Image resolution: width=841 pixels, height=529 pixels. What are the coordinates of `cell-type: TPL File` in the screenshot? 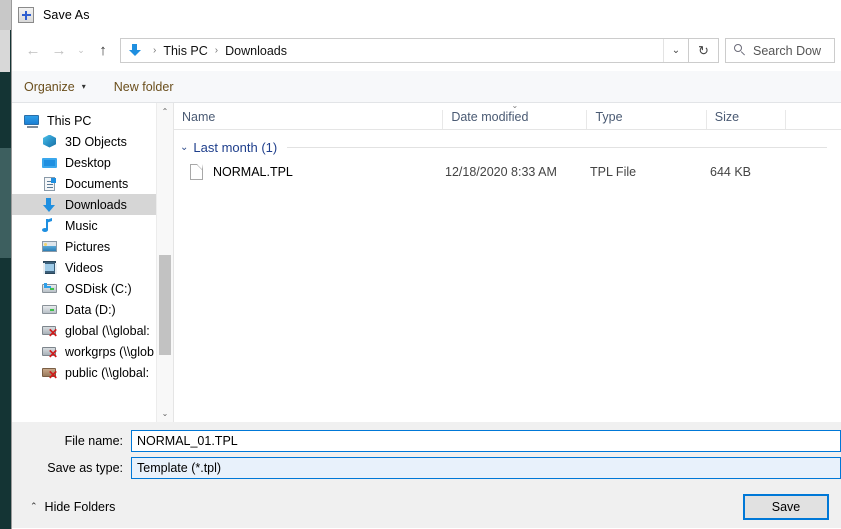 It's located at (613, 172).